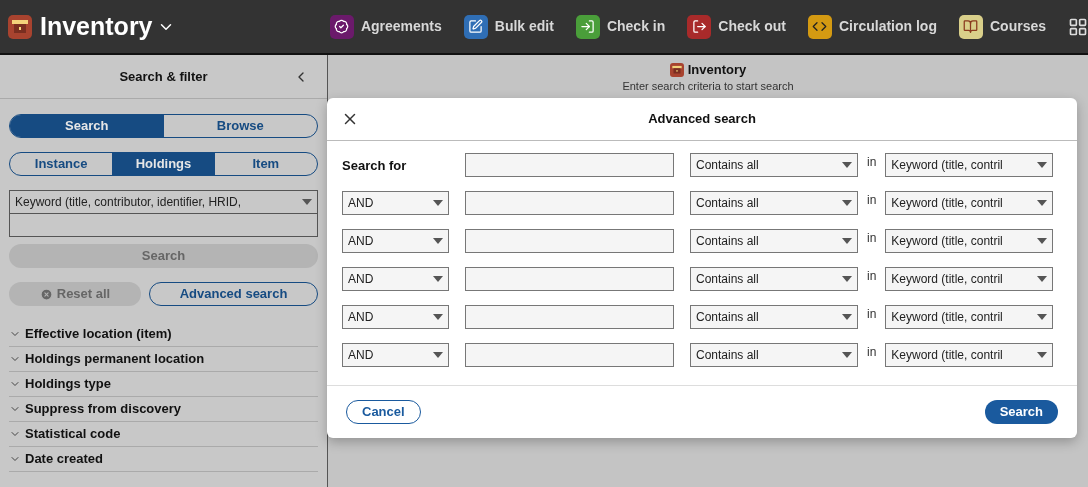  Describe the element at coordinates (163, 409) in the screenshot. I see `filter-accordion: Suppress from discovery` at that location.